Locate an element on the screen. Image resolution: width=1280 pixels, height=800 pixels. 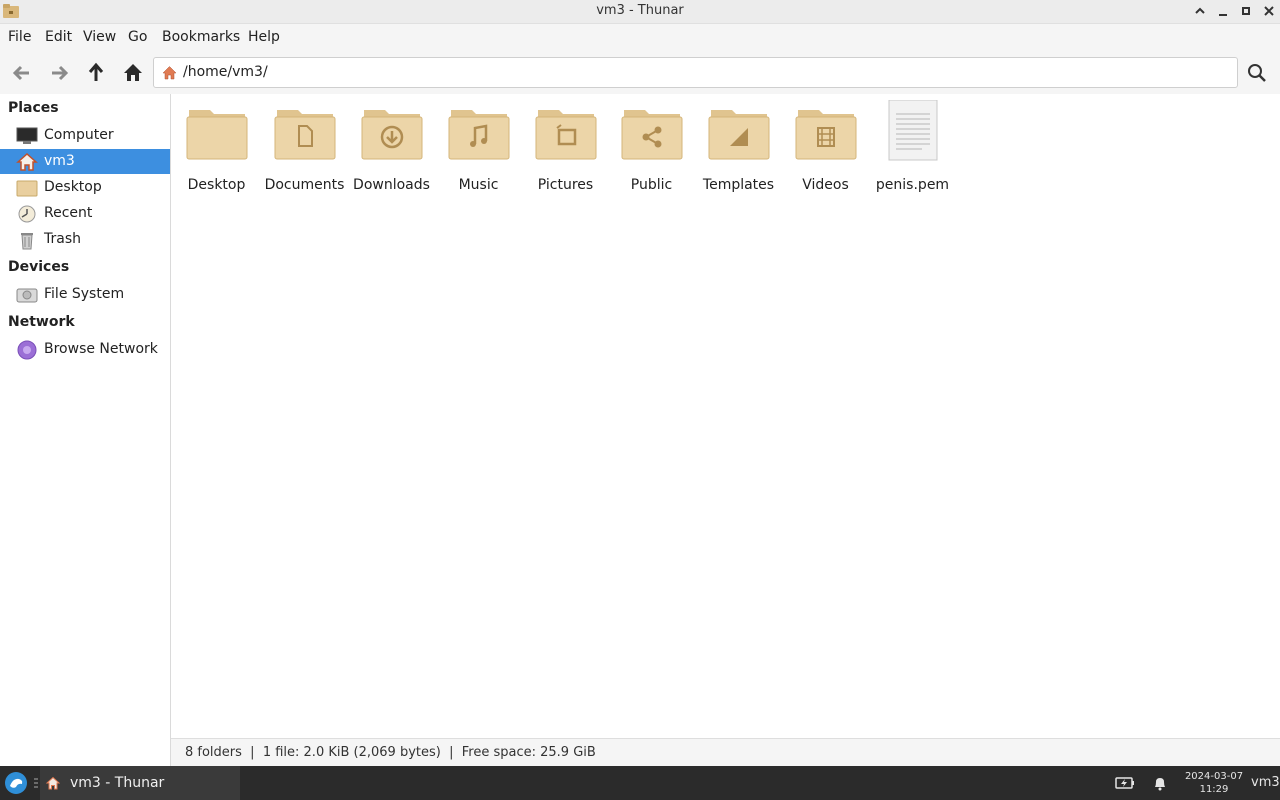
file-name: Downloads is located at coordinates (391, 185).